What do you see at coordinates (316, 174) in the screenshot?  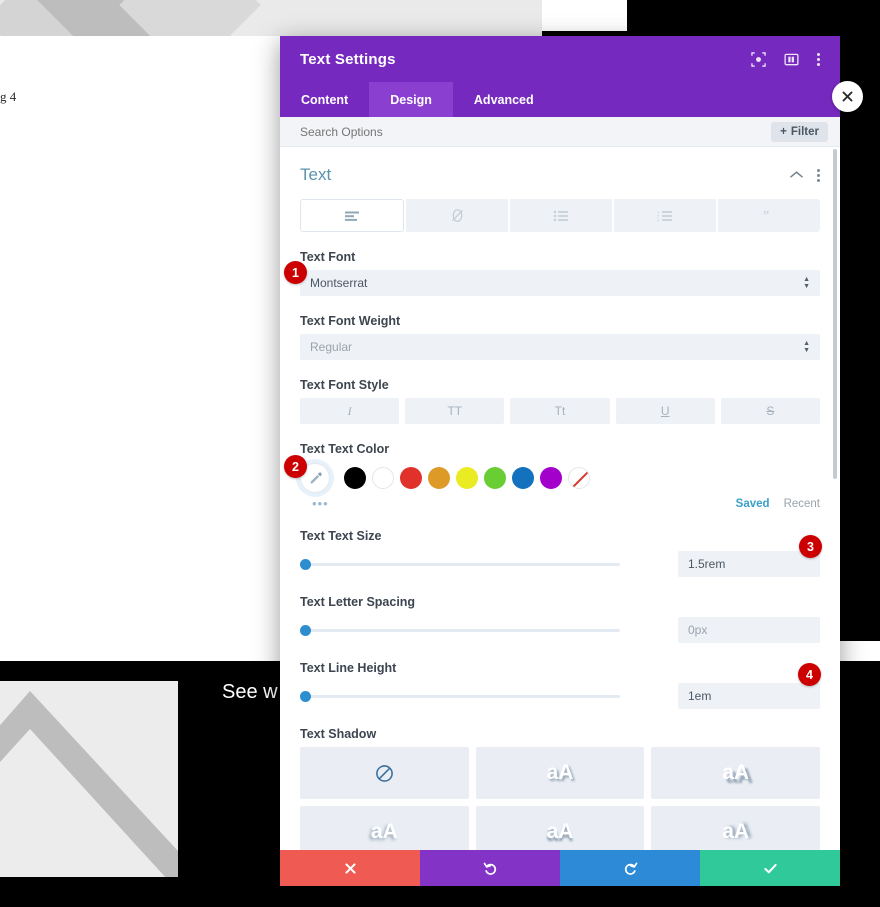 I see `section-title: Text` at bounding box center [316, 174].